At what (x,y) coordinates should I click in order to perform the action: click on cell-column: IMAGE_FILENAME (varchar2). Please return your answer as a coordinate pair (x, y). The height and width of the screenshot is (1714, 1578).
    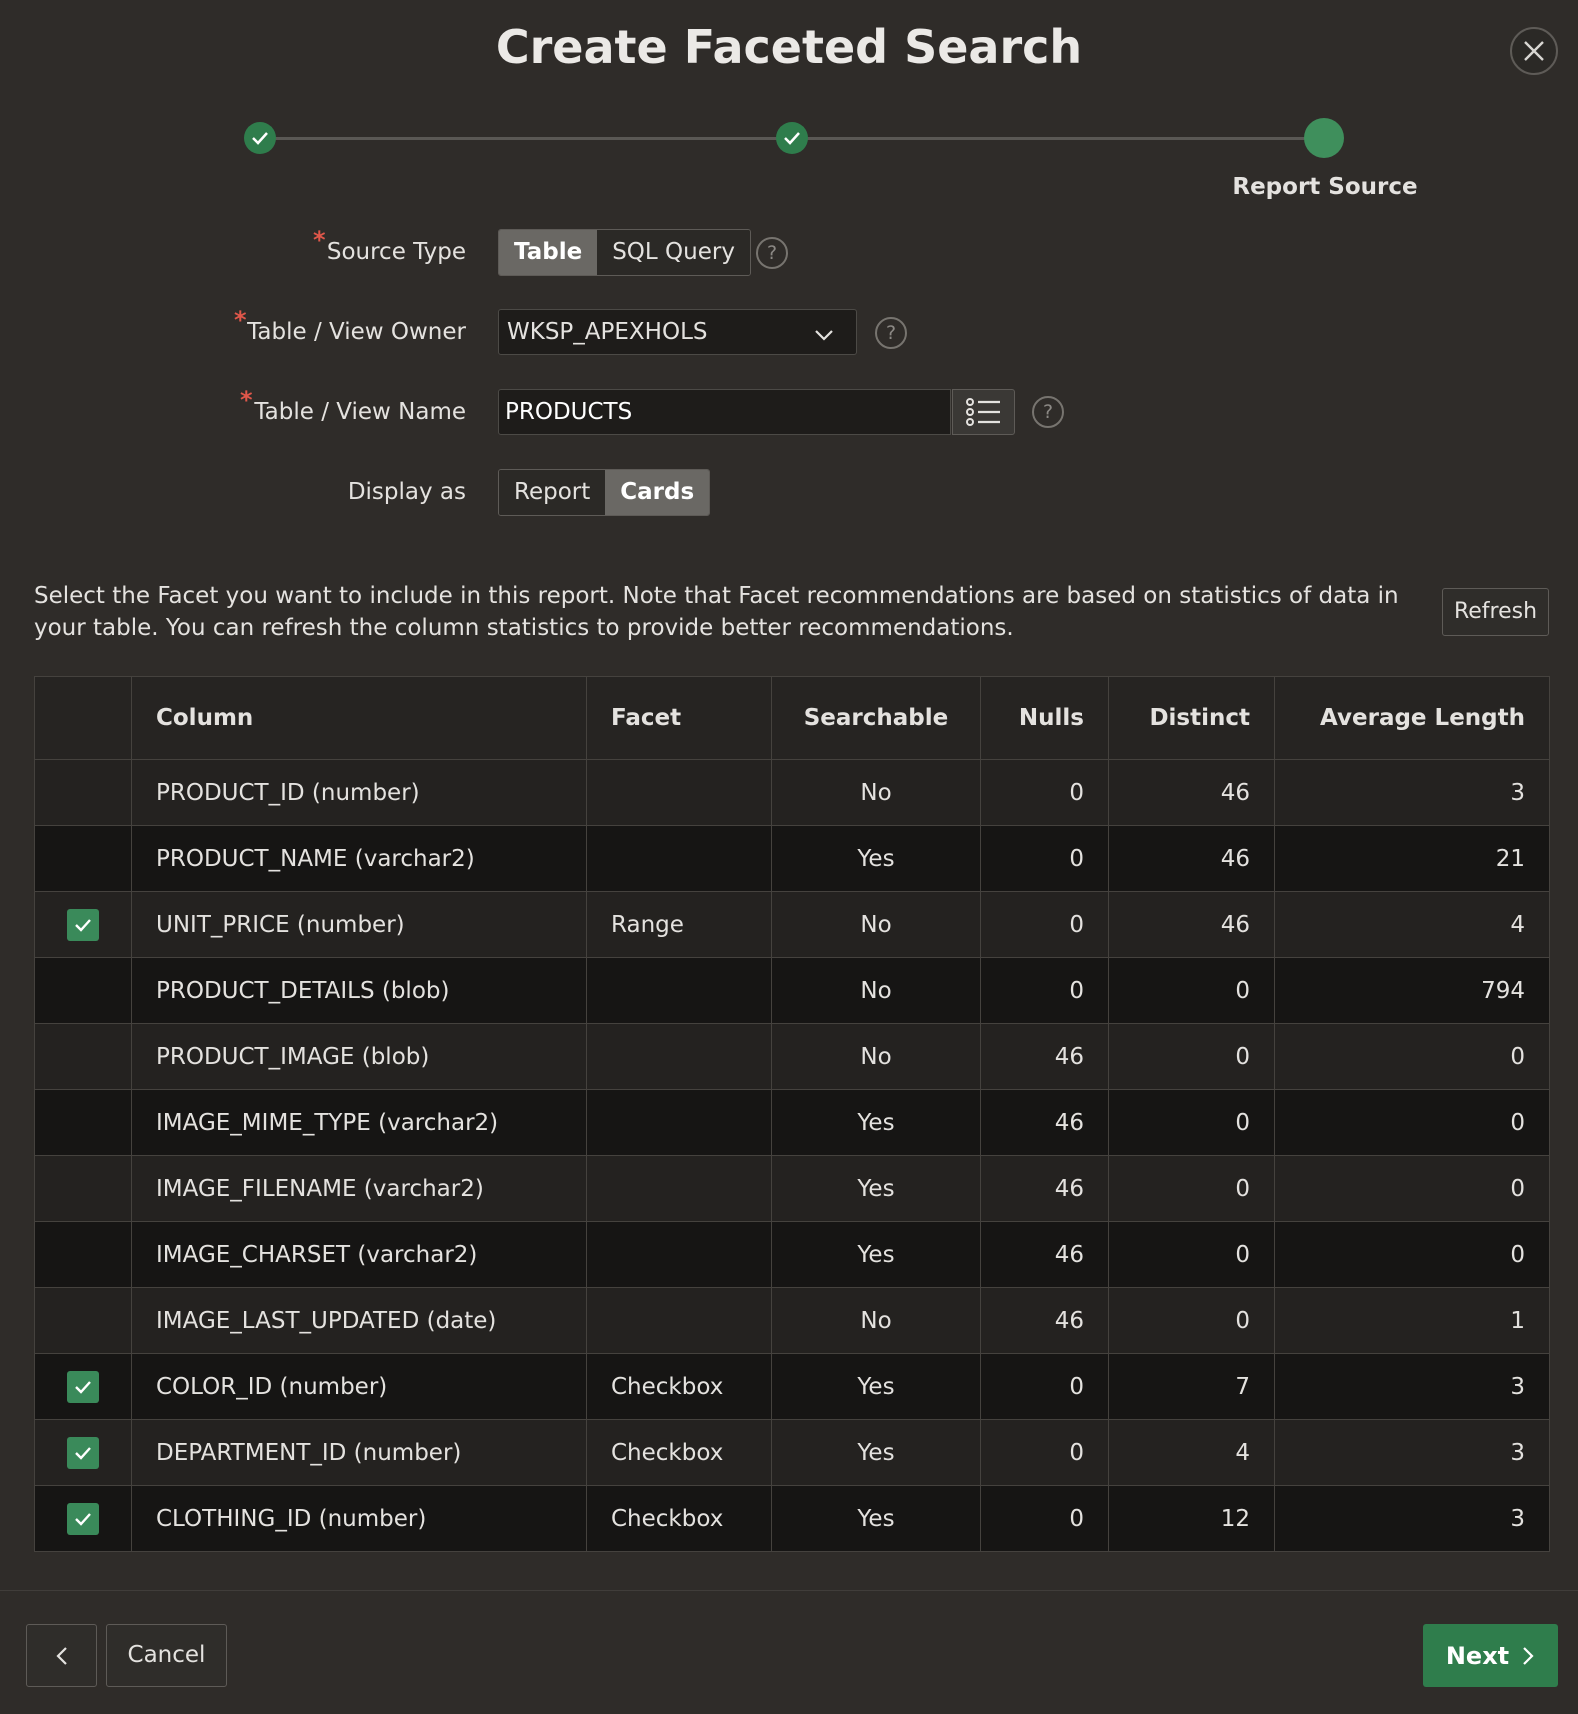
    Looking at the image, I should click on (359, 1188).